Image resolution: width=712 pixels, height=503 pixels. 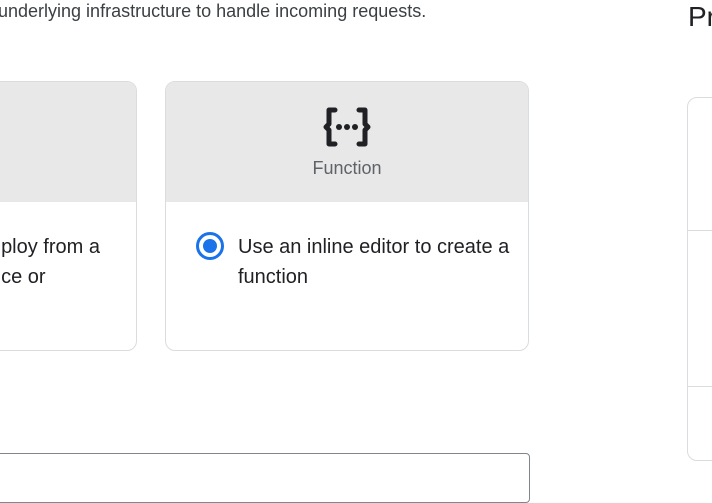 I want to click on card-header, so click(x=68, y=142).